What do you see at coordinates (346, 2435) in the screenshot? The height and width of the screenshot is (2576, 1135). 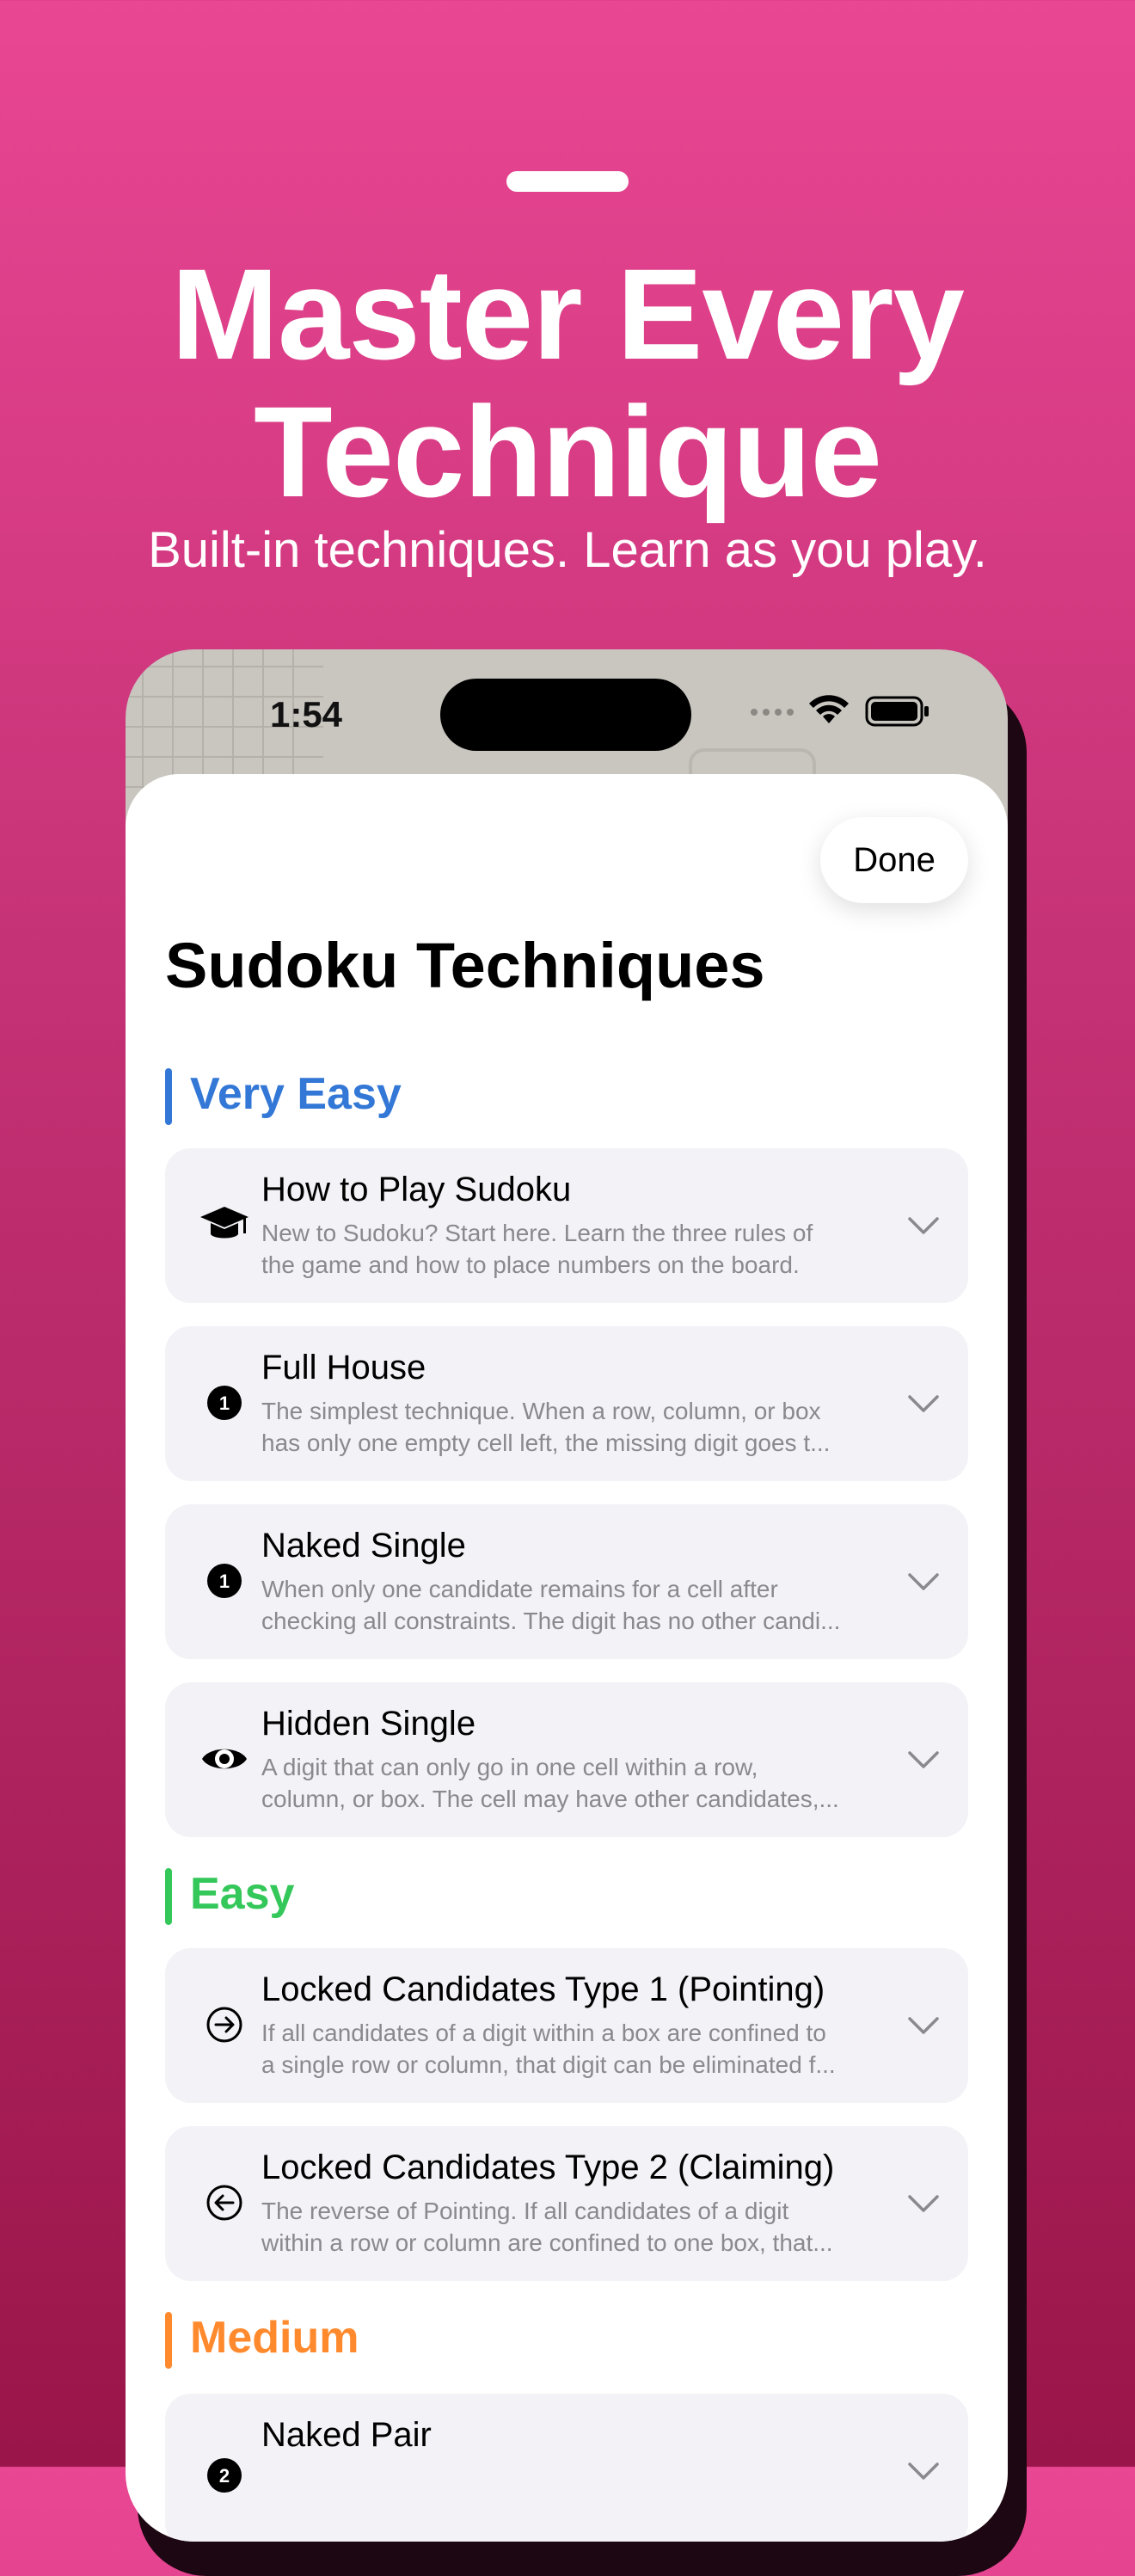 I see `card-title: Naked Pair` at bounding box center [346, 2435].